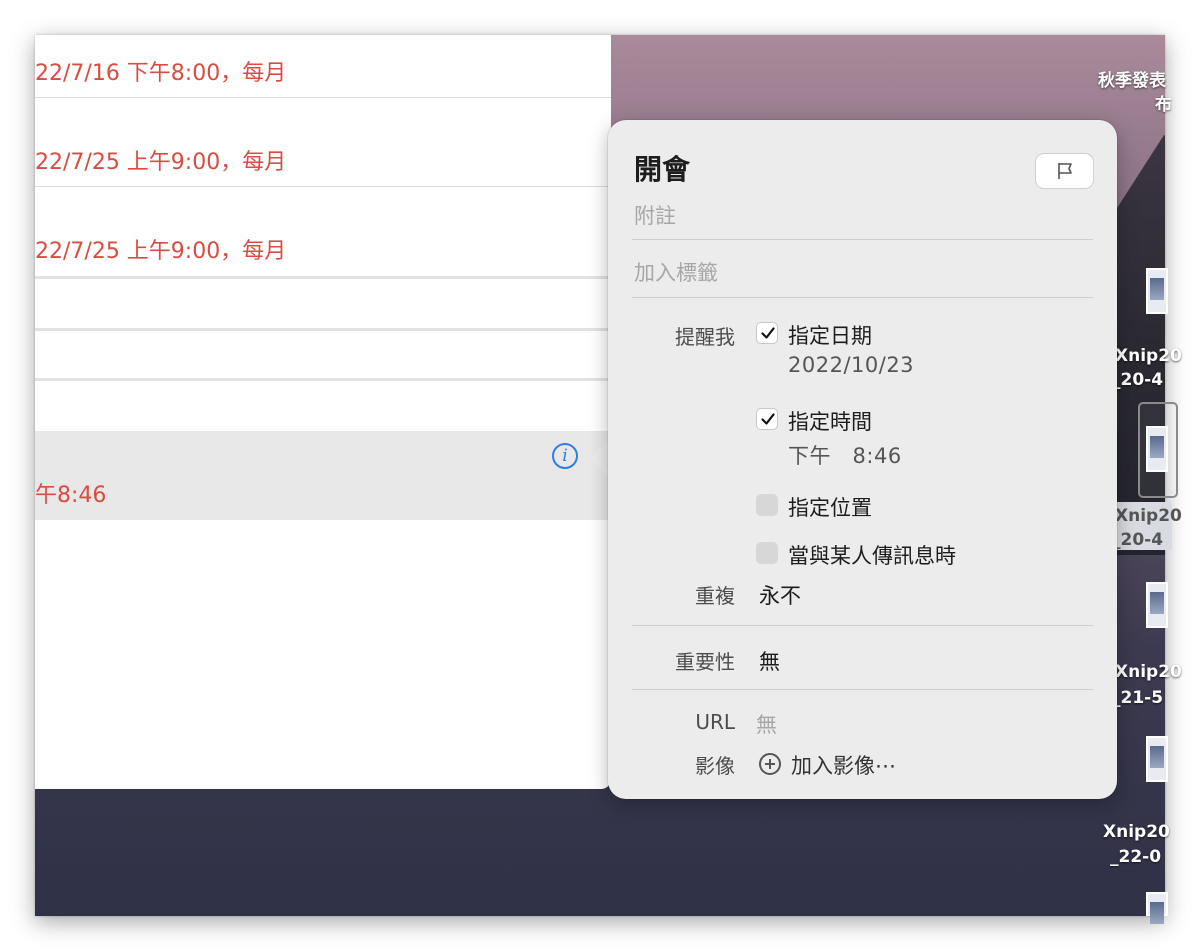  What do you see at coordinates (830, 422) in the screenshot?
I see `at-time-label: 指定時間` at bounding box center [830, 422].